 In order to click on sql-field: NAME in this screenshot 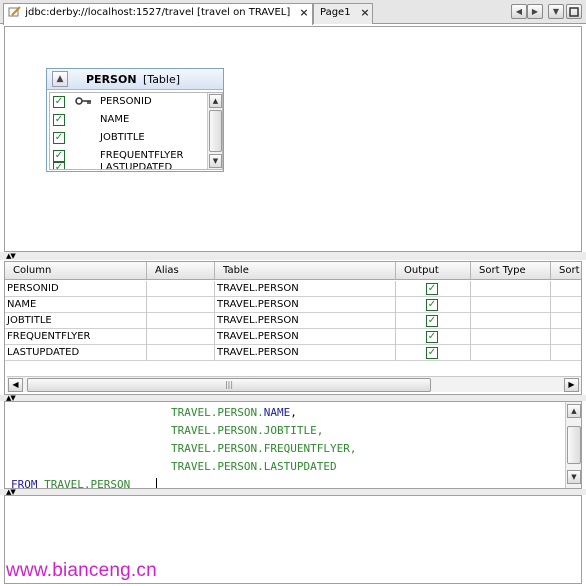, I will do `click(277, 412)`.